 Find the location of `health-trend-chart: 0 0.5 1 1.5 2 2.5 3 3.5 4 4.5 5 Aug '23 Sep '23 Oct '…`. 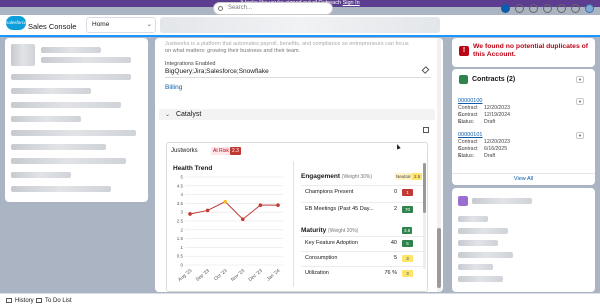

health-trend-chart: 0 0.5 1 1.5 2 2.5 3 3.5 4 4.5 5 Aug '23 Sep '23 Oct '… is located at coordinates (230, 229).